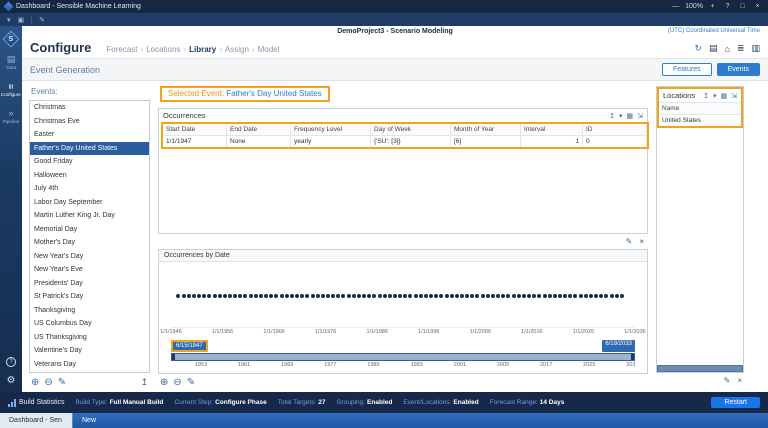 The width and height of the screenshot is (768, 428). What do you see at coordinates (269, 49) in the screenshot?
I see `breadcrumb-item-model: Model` at bounding box center [269, 49].